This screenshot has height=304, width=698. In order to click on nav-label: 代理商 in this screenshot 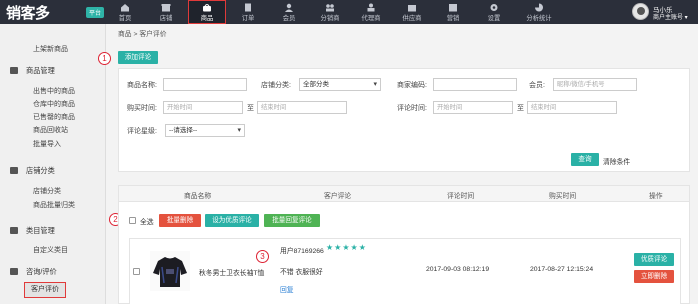, I will do `click(371, 18)`.